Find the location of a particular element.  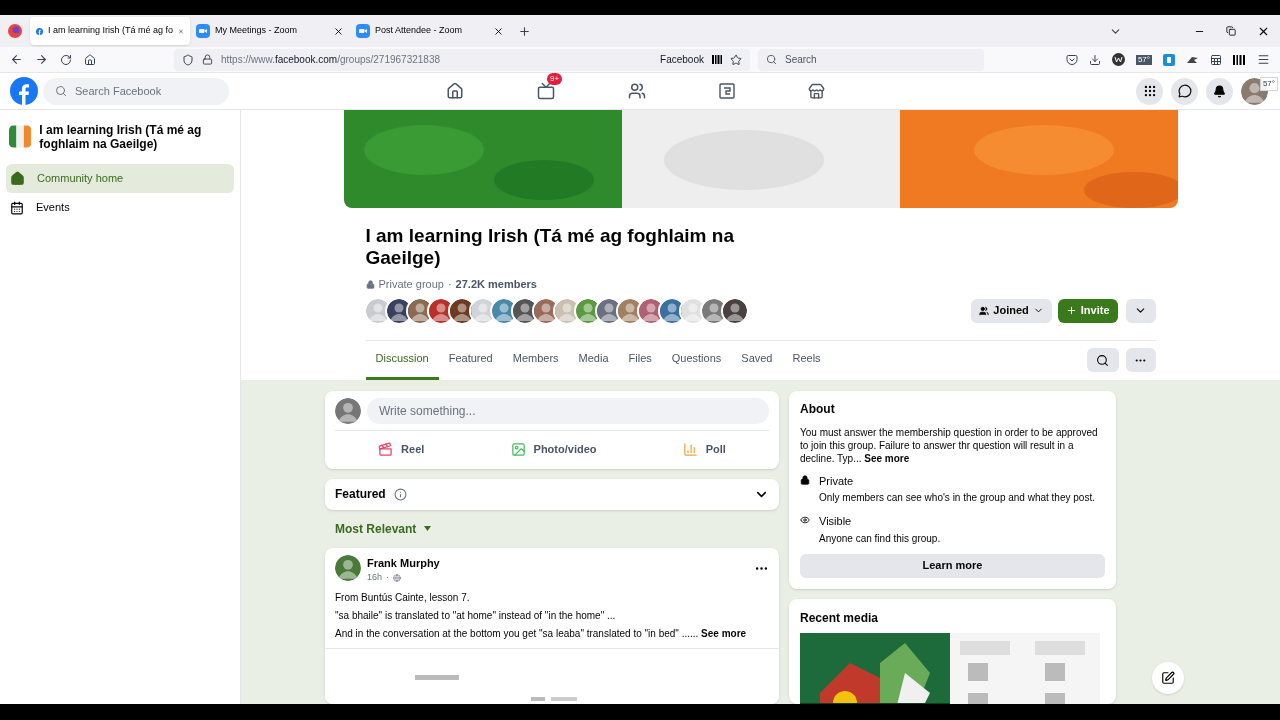

notification-badge: 9+ is located at coordinates (555, 79).